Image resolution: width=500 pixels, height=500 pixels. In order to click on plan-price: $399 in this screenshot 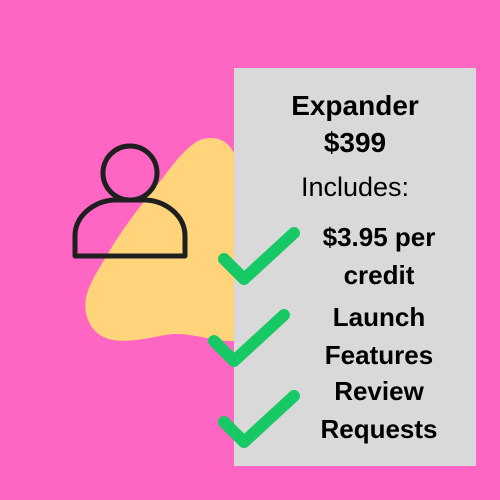, I will do `click(355, 142)`.